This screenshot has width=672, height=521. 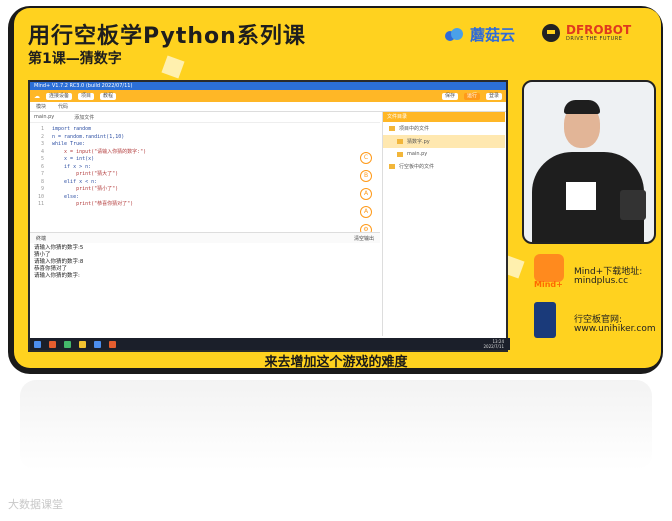 I want to click on editor-side-tools: C B A A ⚙, so click(x=366, y=194).